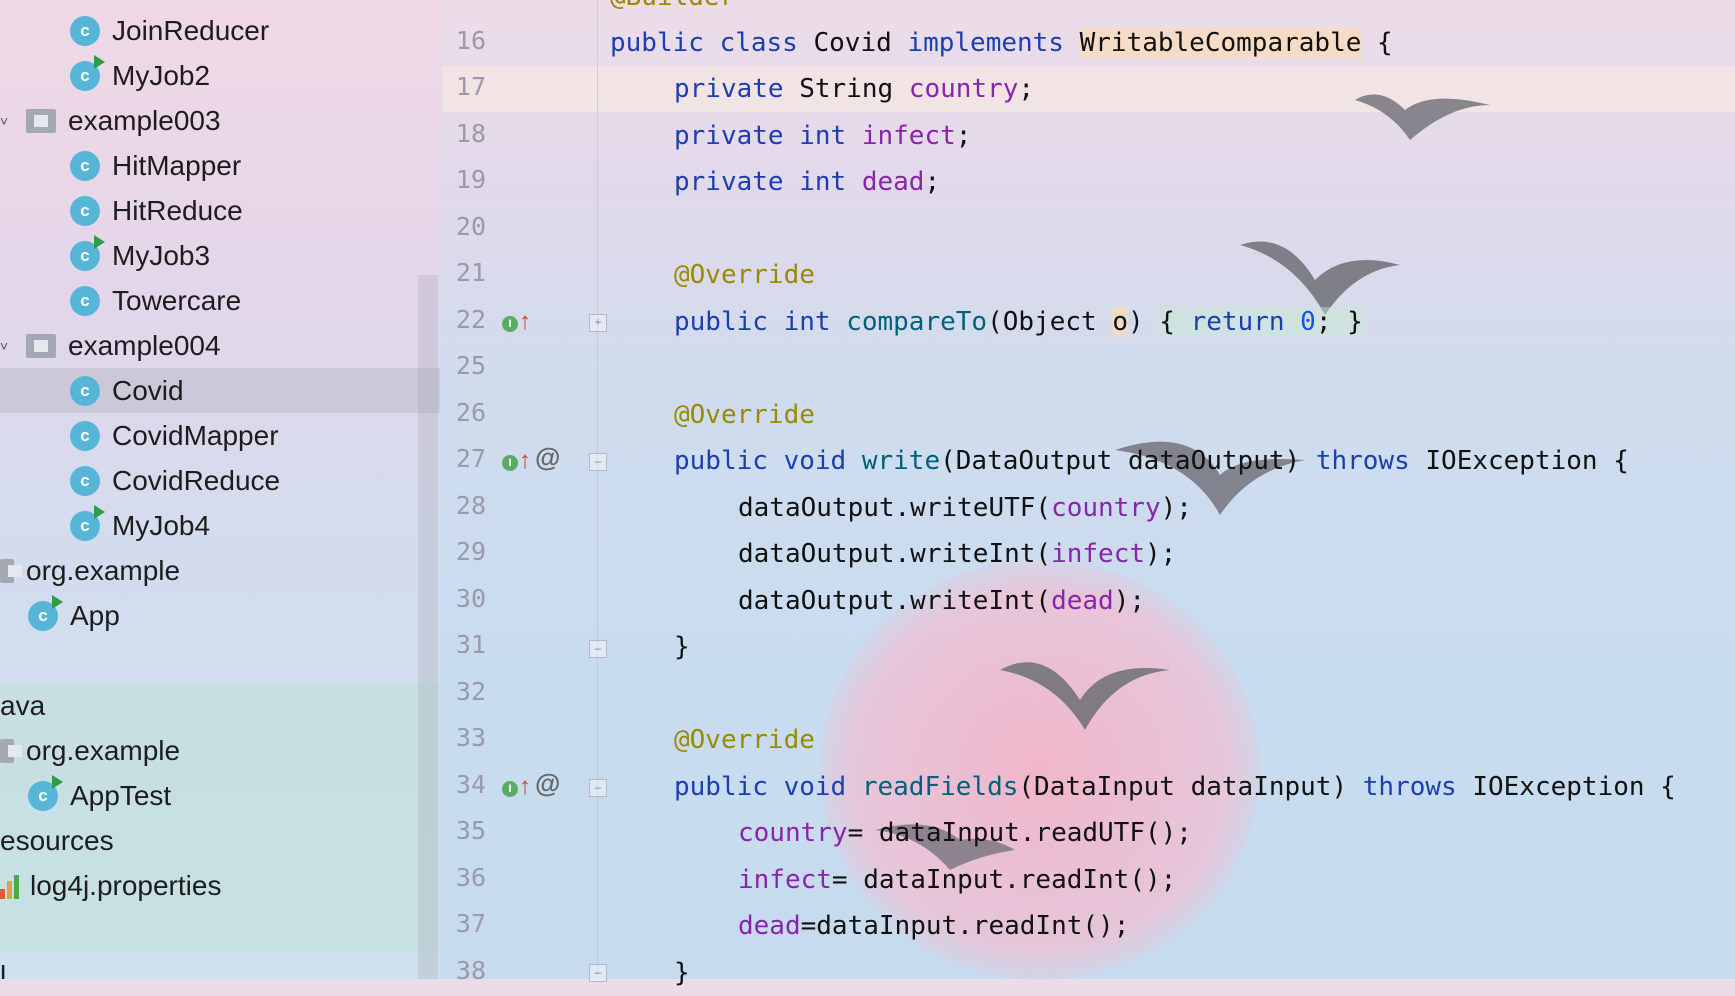  I want to click on tree-item-label: l, so click(3, 969).